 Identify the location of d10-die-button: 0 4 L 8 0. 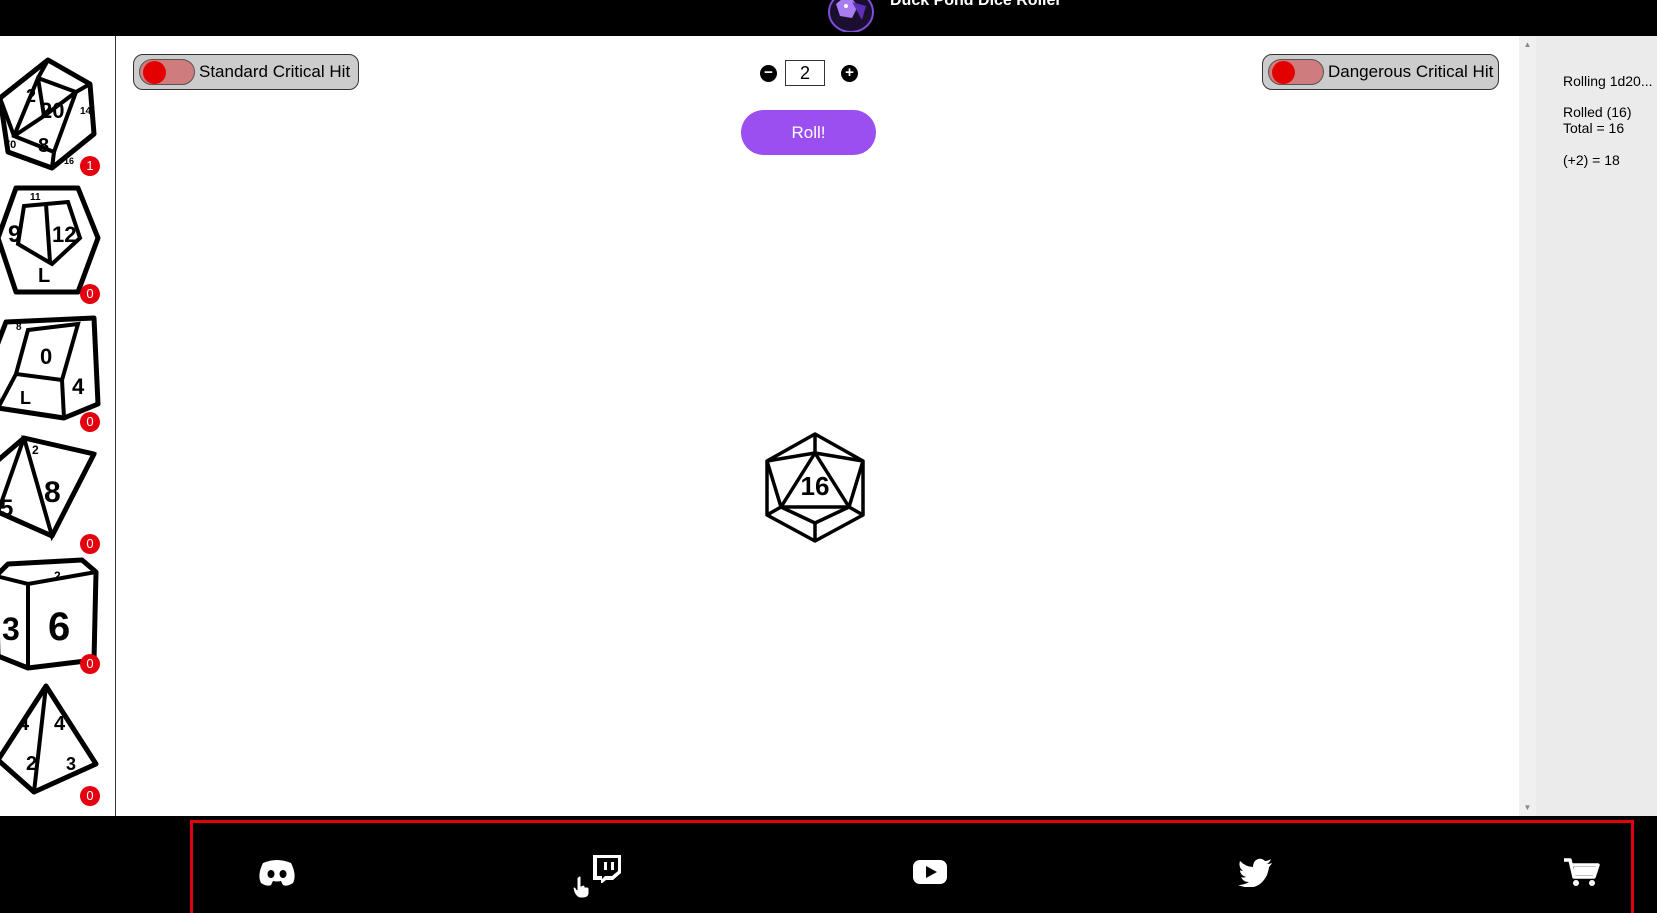
(55, 370).